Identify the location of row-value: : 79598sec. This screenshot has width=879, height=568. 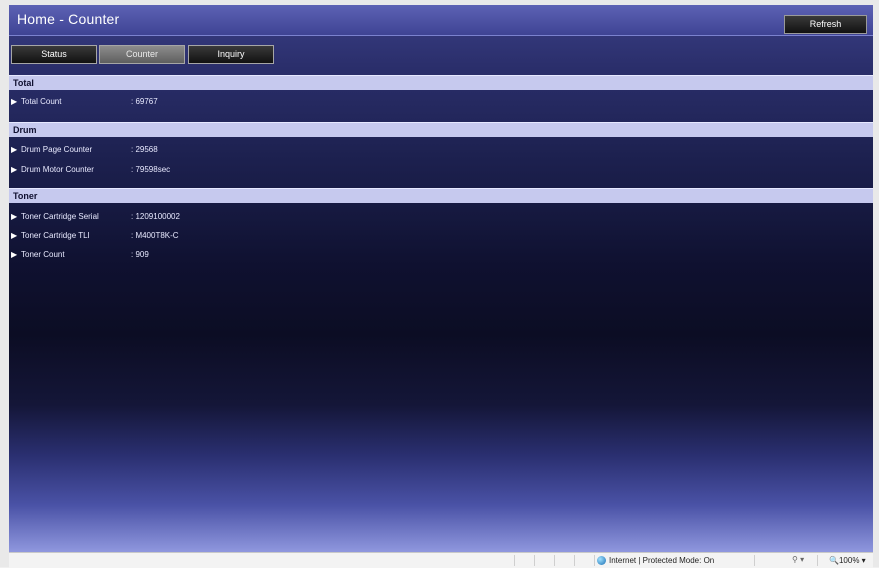
(151, 169).